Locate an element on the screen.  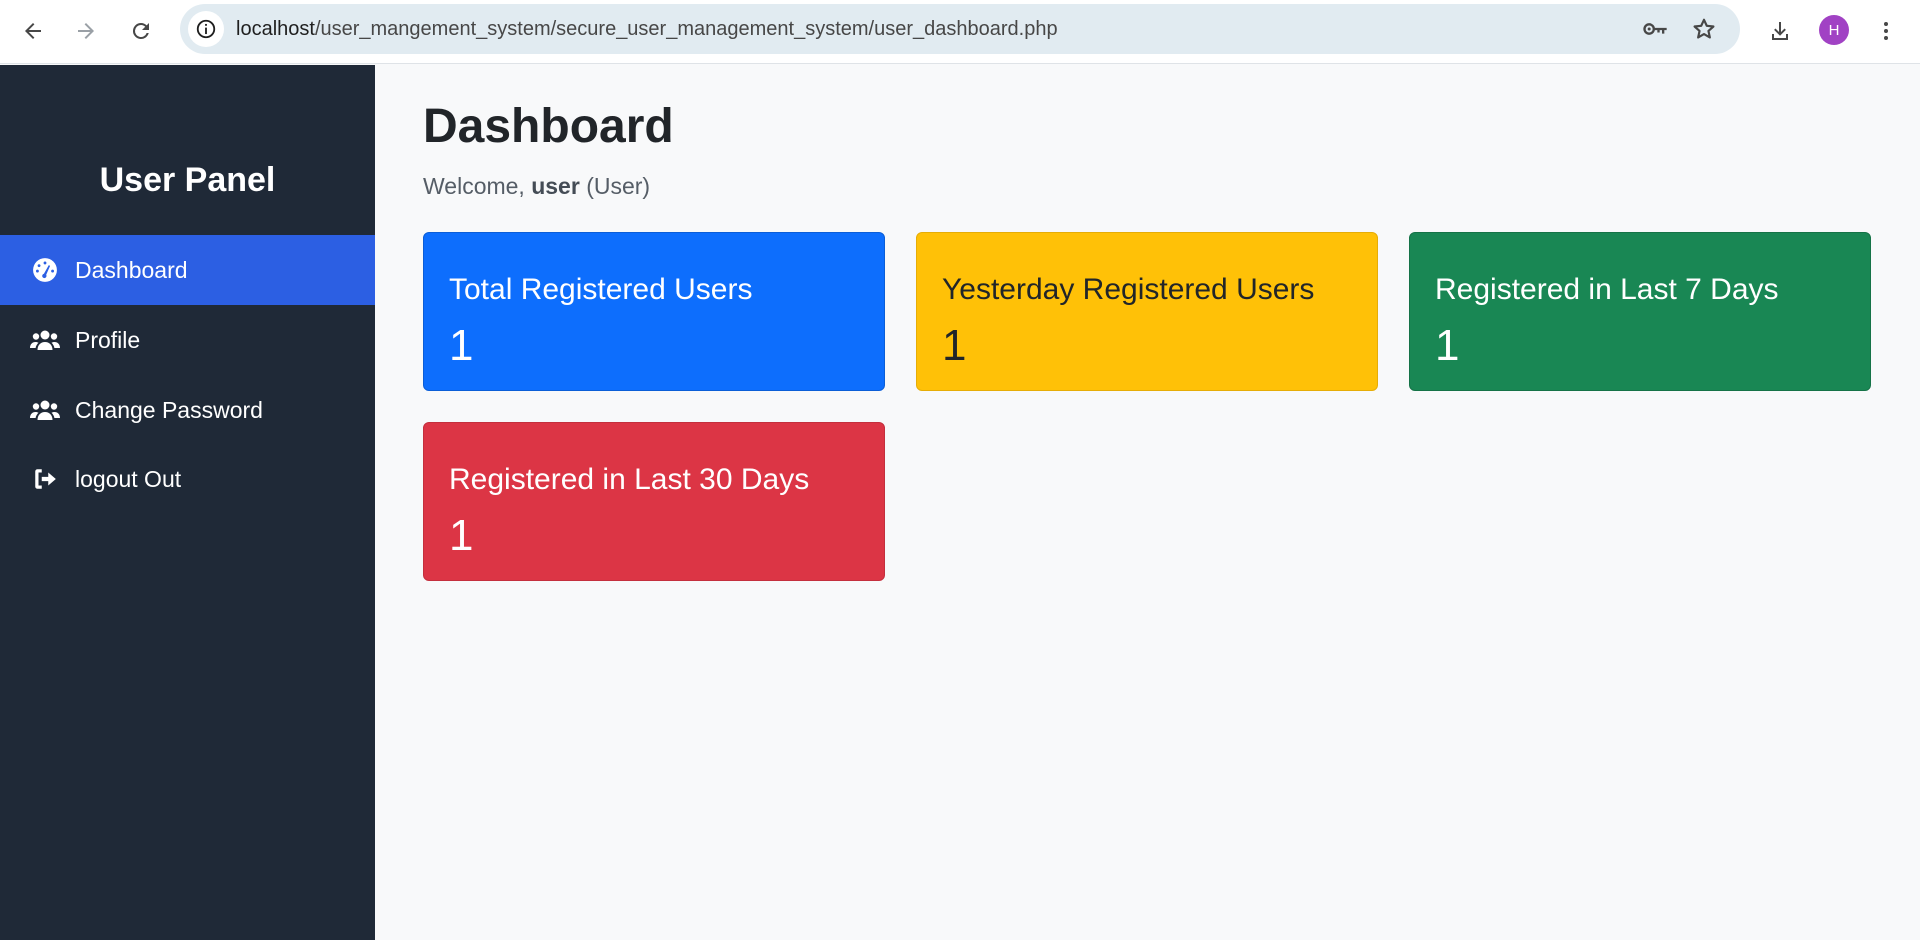
password-manager-button is located at coordinates (1655, 29).